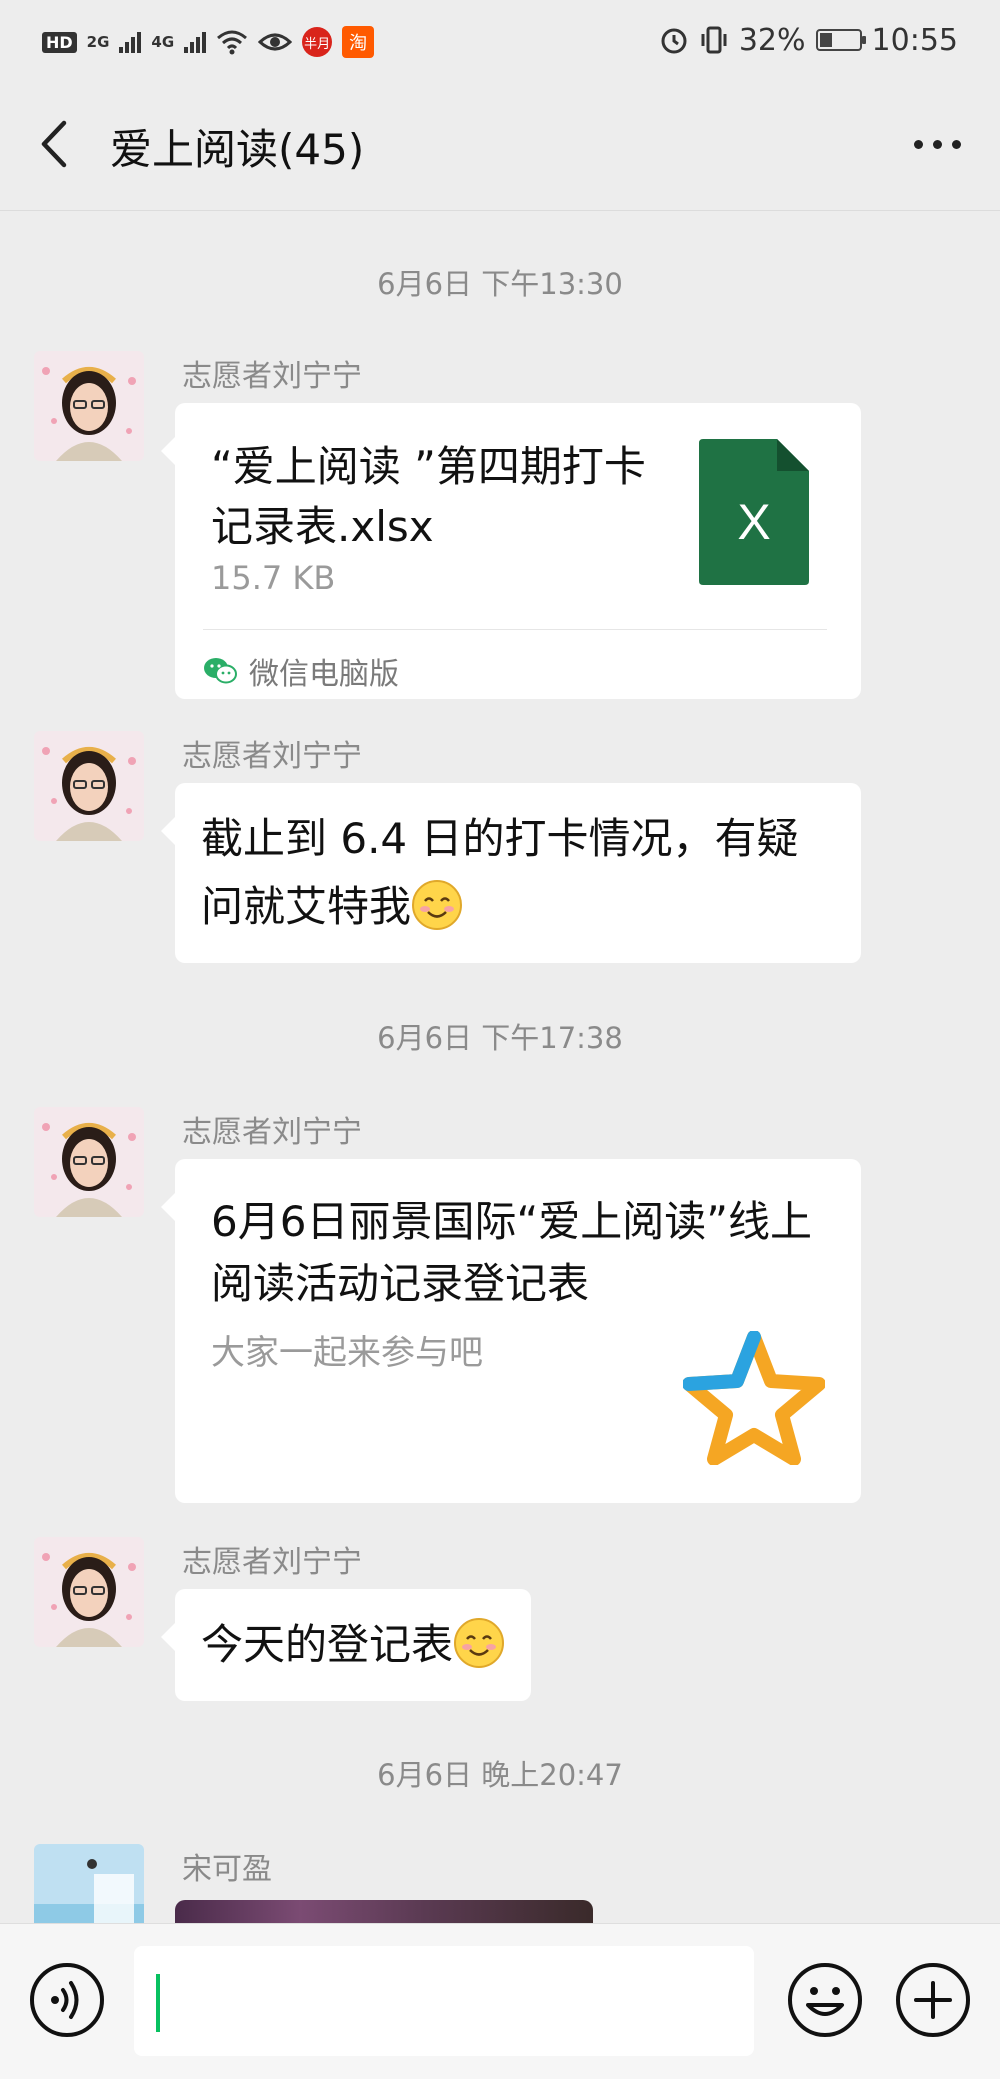 Image resolution: width=1000 pixels, height=2079 pixels. What do you see at coordinates (317, 42) in the screenshot?
I see `app-notification-icon: 半月` at bounding box center [317, 42].